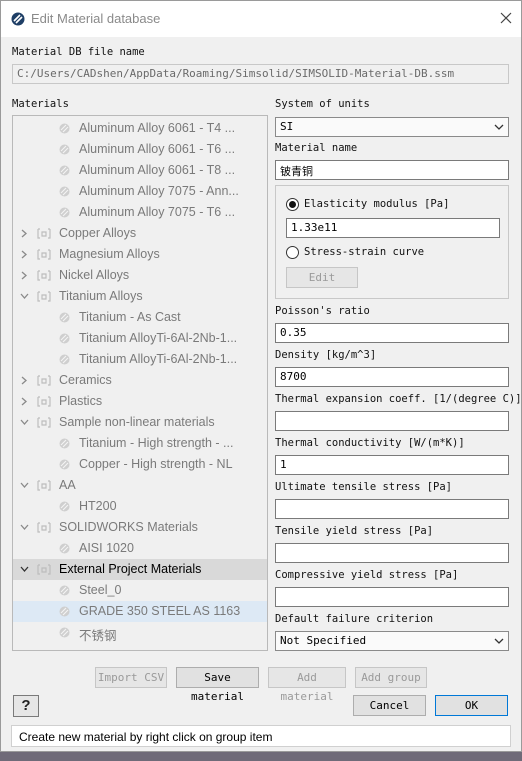 This screenshot has width=522, height=761. Describe the element at coordinates (377, 204) in the screenshot. I see `elasticity-label: Elasticity modulus [Pa]` at that location.